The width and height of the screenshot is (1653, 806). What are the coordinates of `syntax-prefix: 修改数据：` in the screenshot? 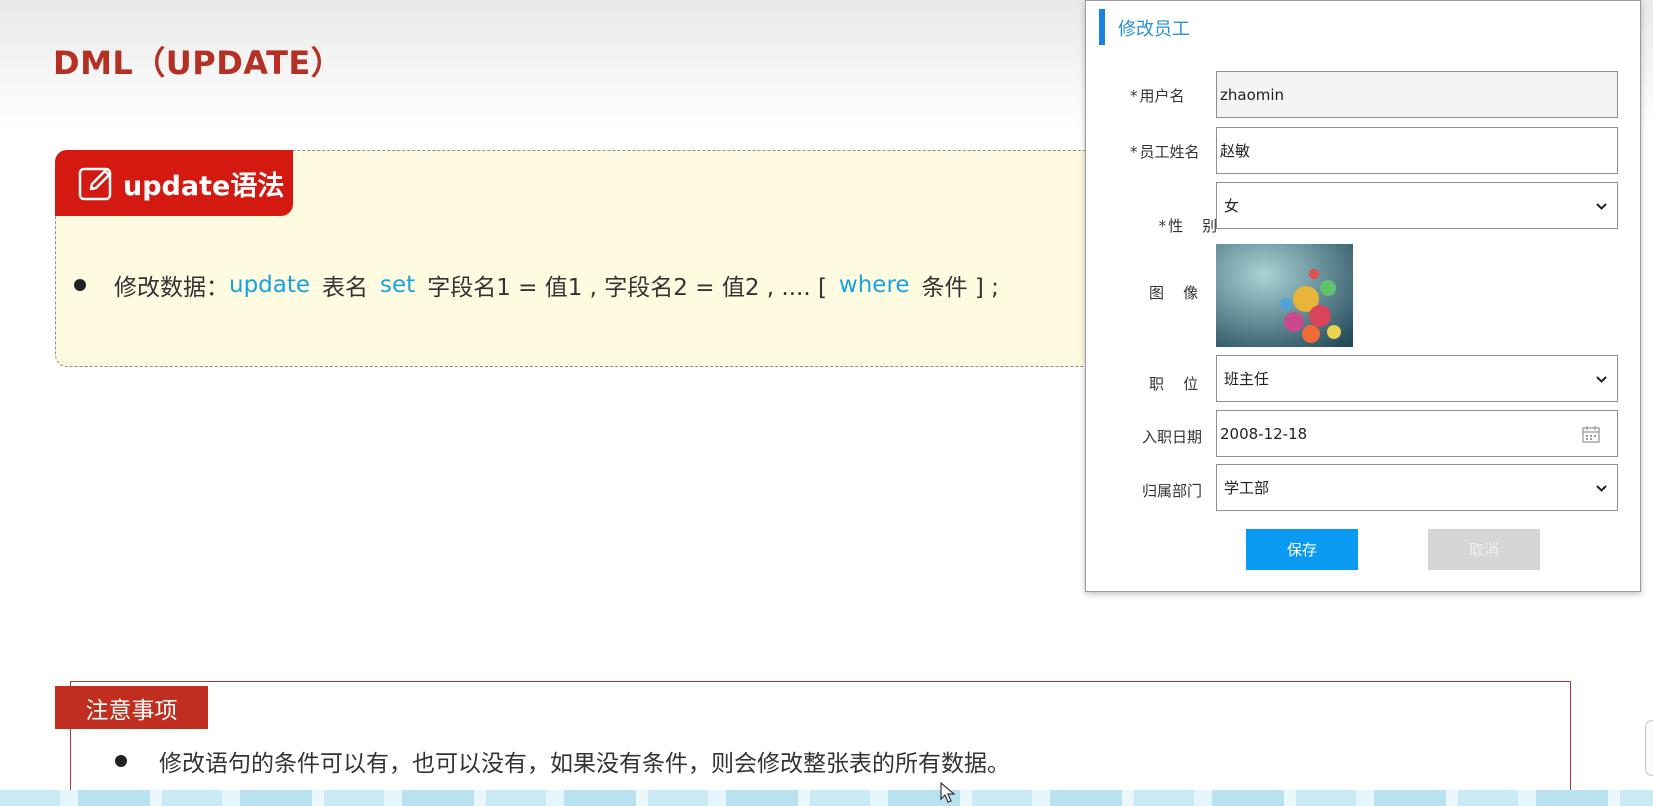 It's located at (171, 288).